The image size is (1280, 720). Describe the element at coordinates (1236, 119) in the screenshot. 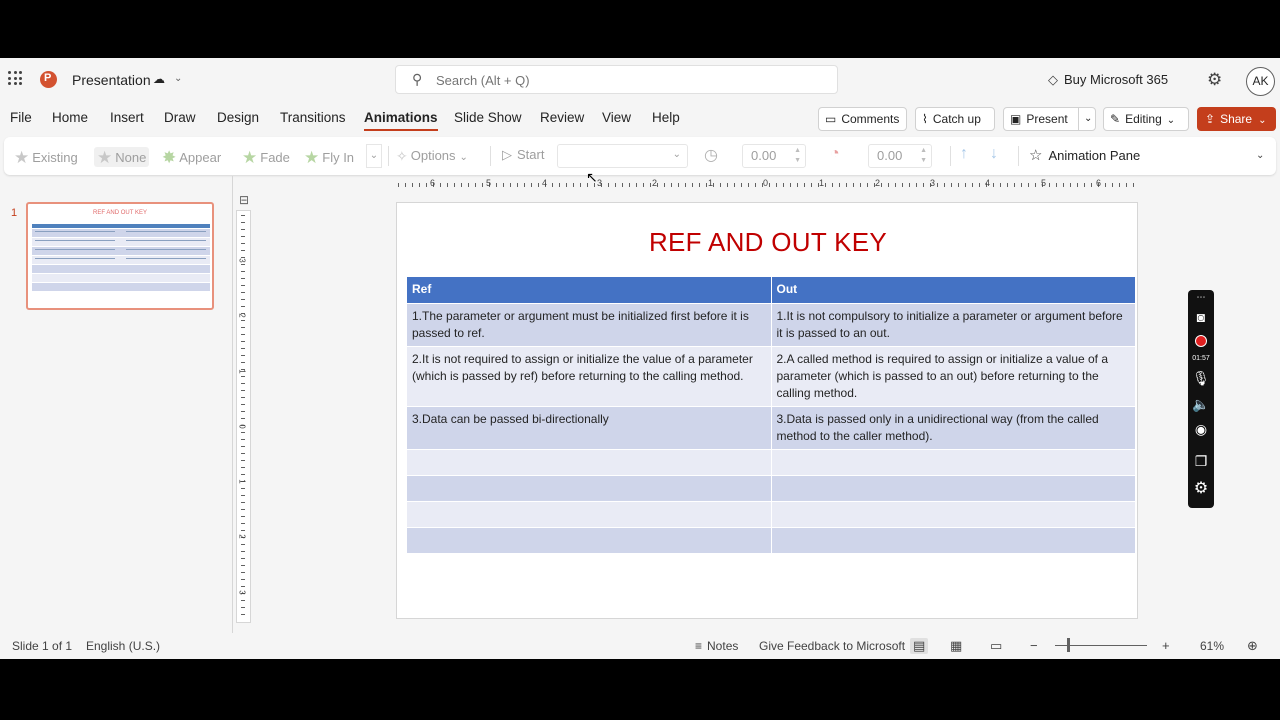

I see `share-button: ⇪ Share ⌄` at that location.